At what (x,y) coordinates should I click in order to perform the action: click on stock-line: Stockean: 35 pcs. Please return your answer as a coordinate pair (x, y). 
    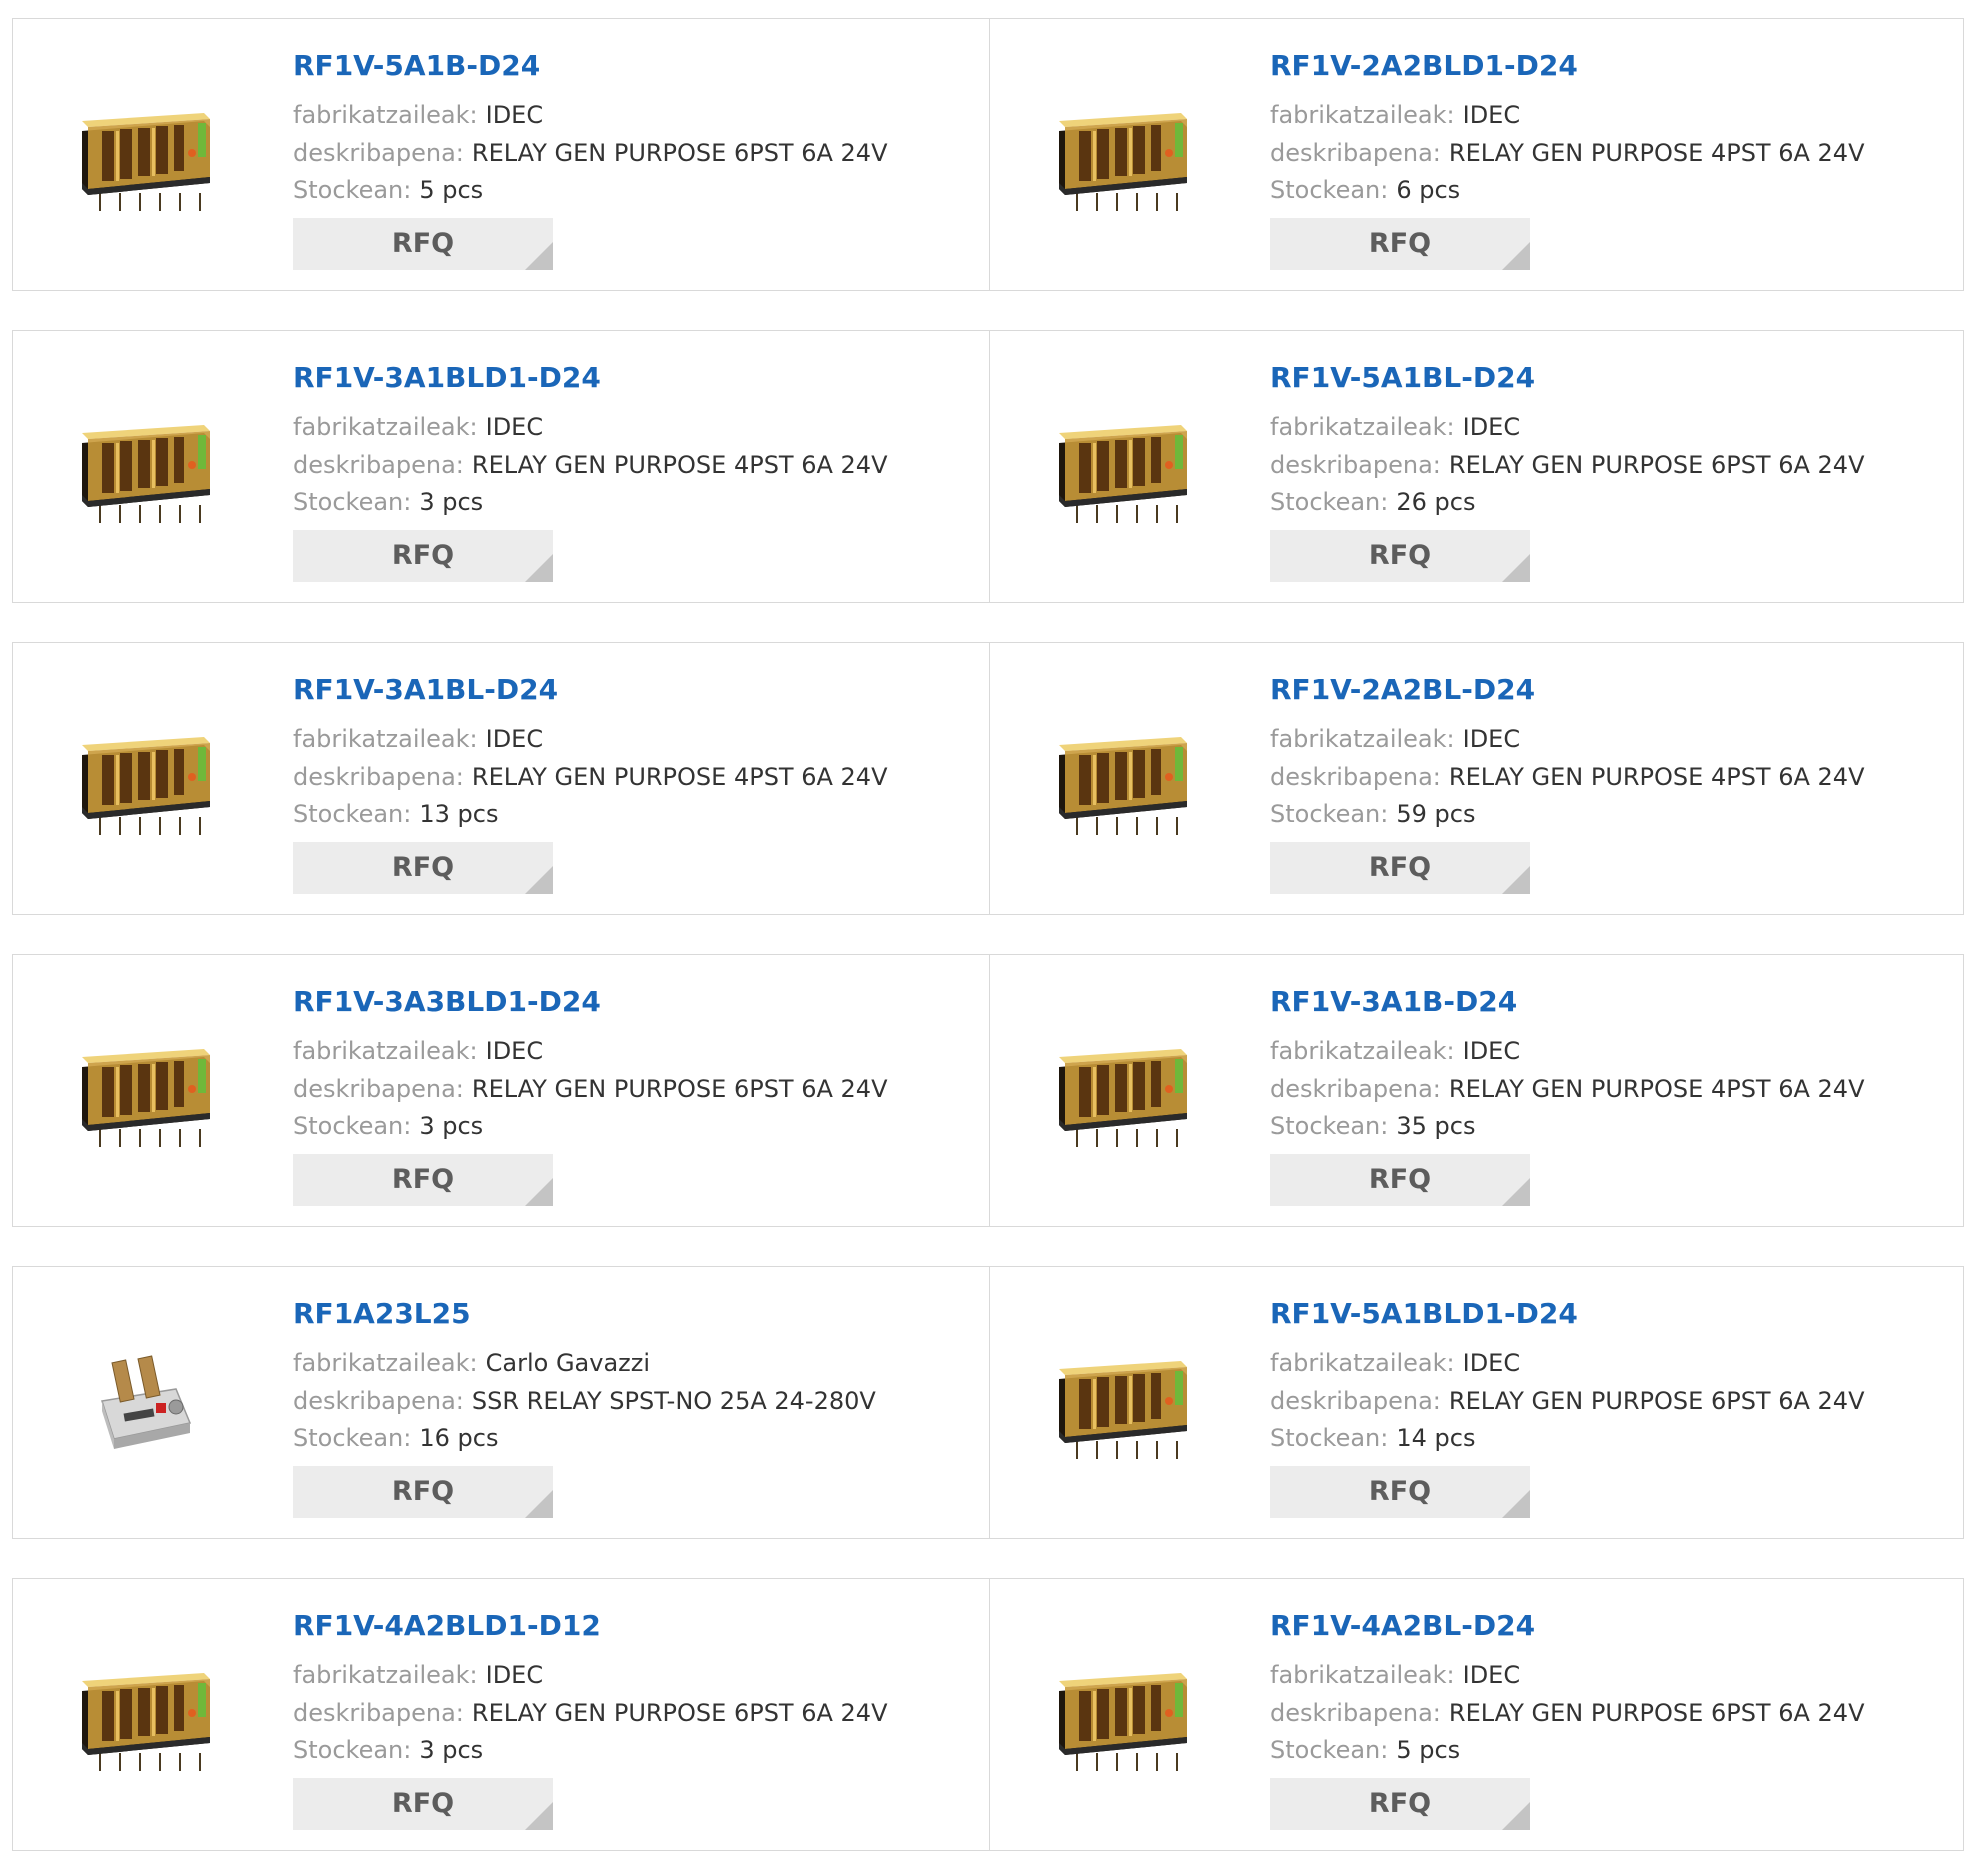
    Looking at the image, I should click on (1372, 1126).